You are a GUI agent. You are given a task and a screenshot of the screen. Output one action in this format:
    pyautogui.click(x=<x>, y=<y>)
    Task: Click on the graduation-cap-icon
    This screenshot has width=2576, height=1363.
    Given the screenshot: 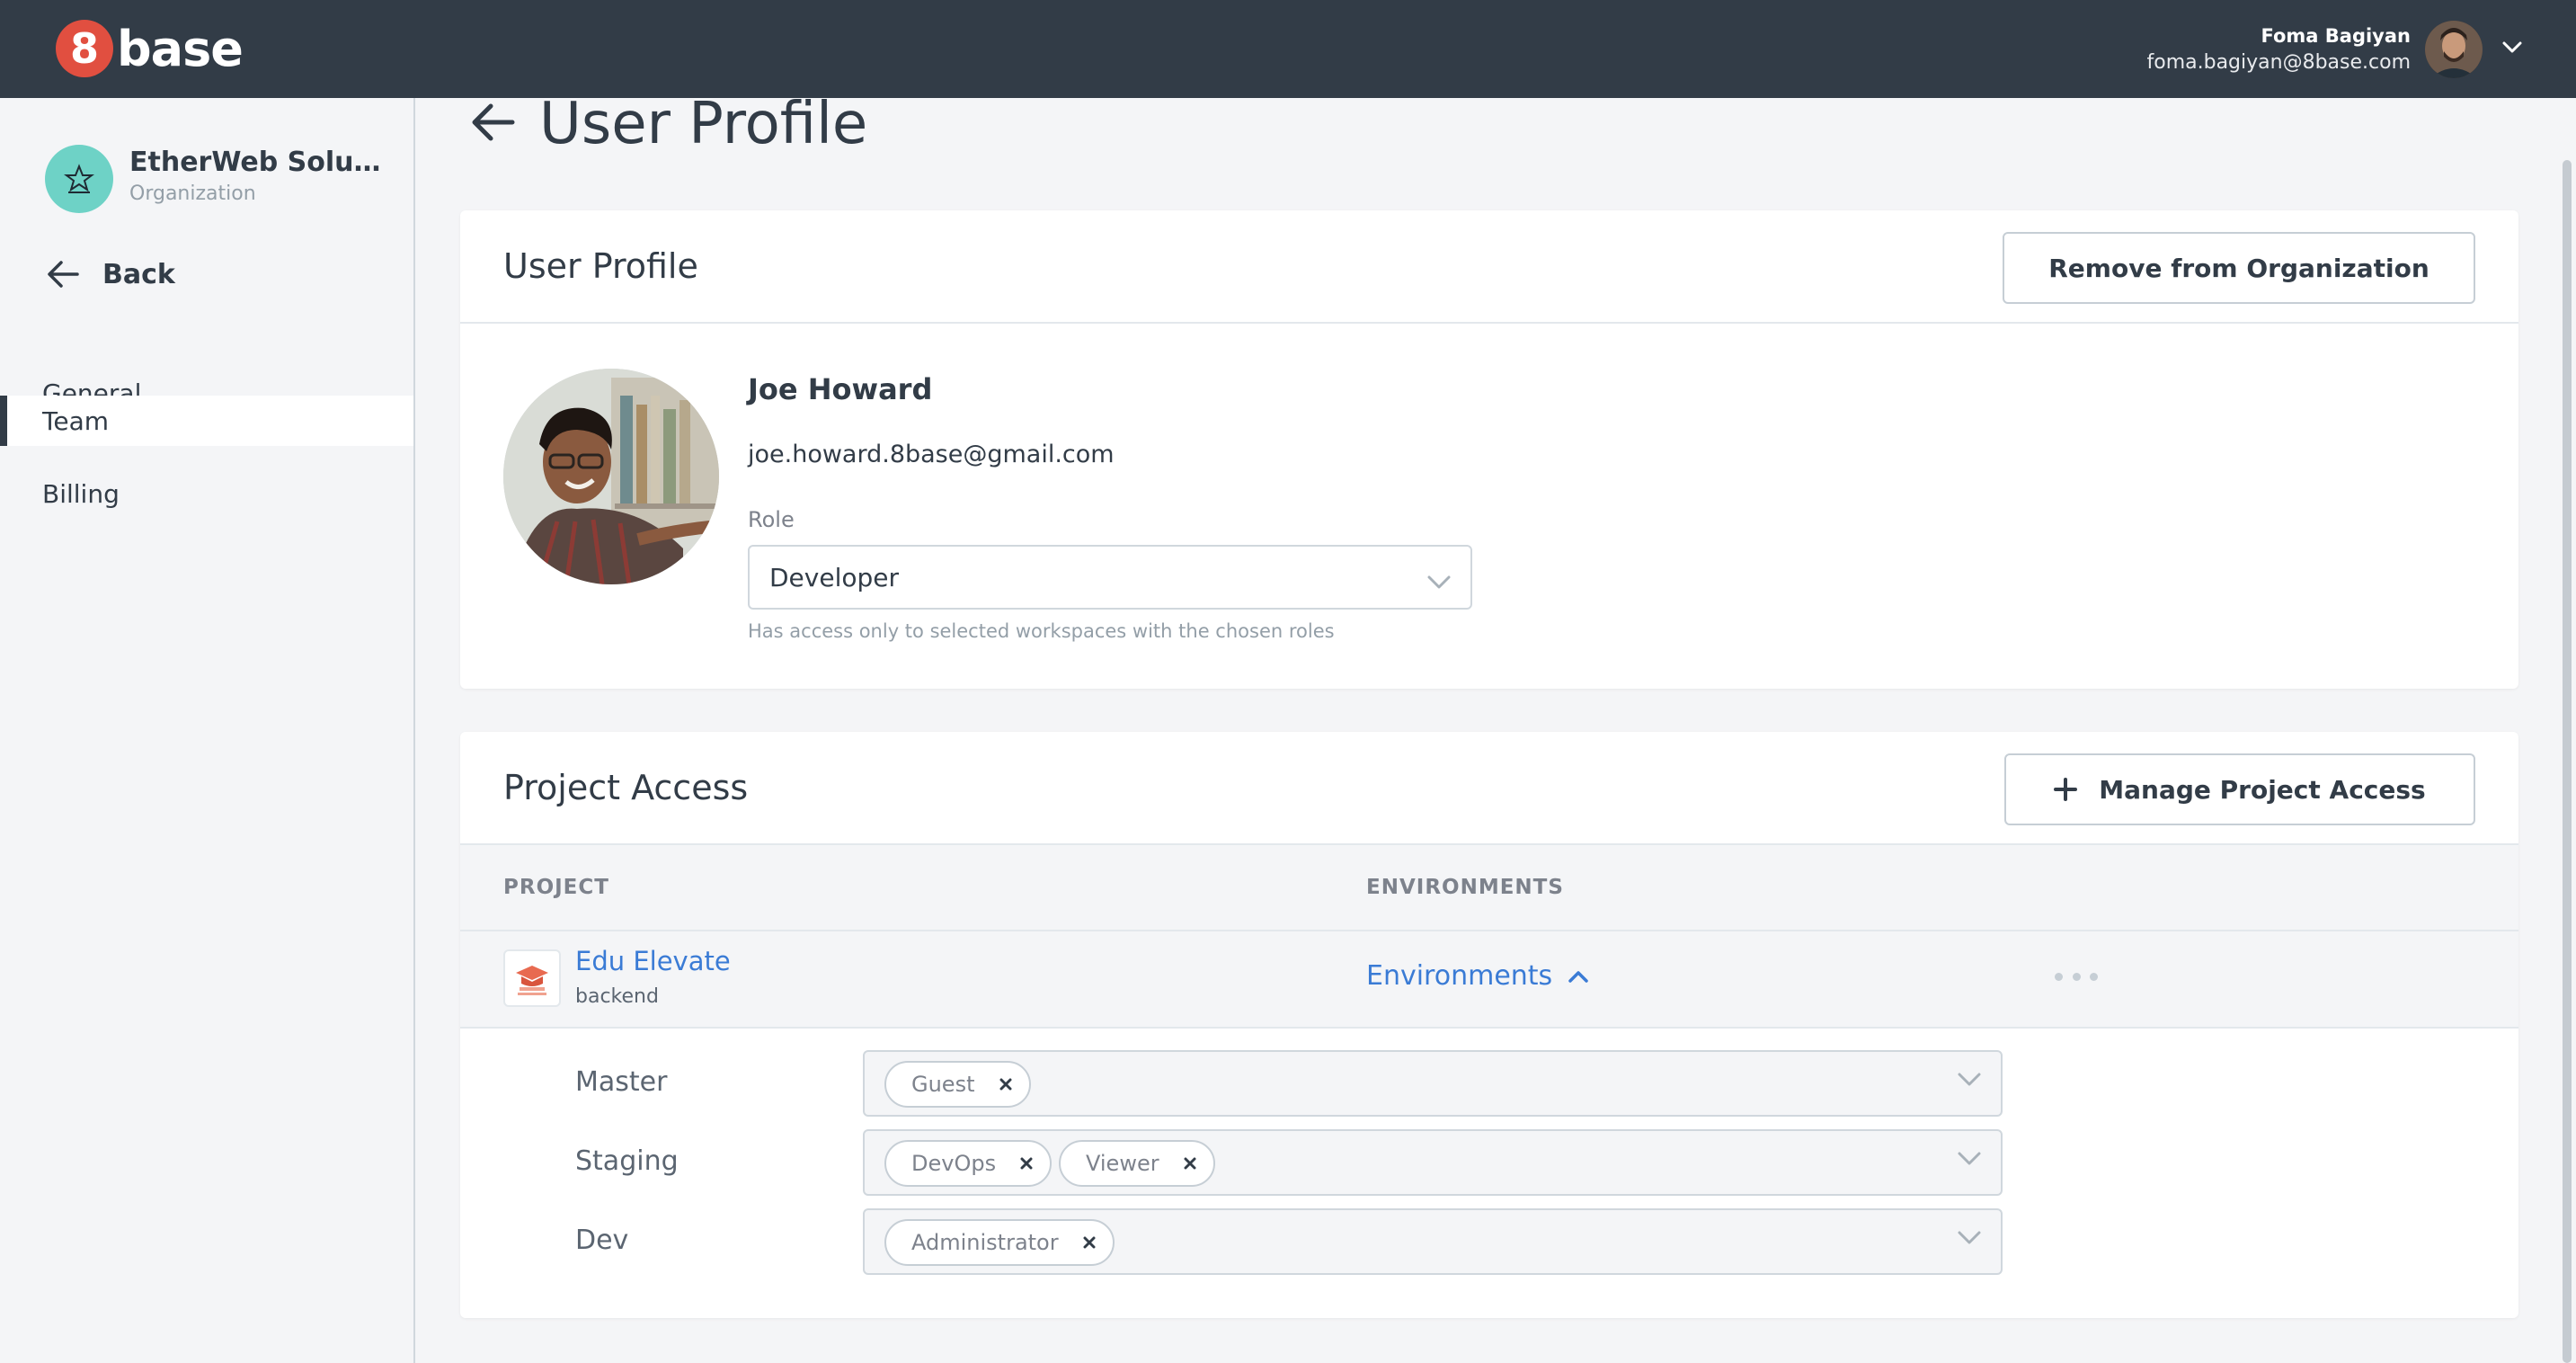 What is the action you would take?
    pyautogui.click(x=532, y=980)
    